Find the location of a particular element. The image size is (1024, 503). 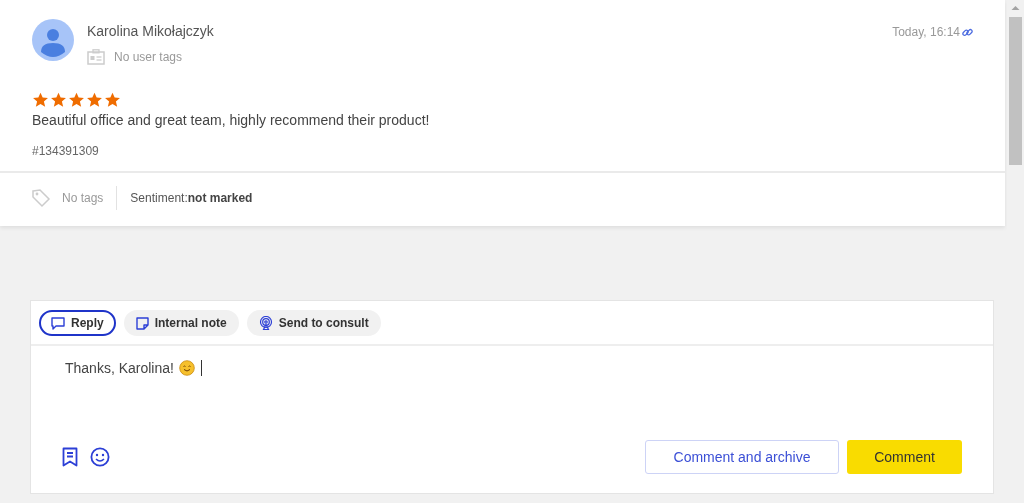

broadcast-icon is located at coordinates (265, 323).